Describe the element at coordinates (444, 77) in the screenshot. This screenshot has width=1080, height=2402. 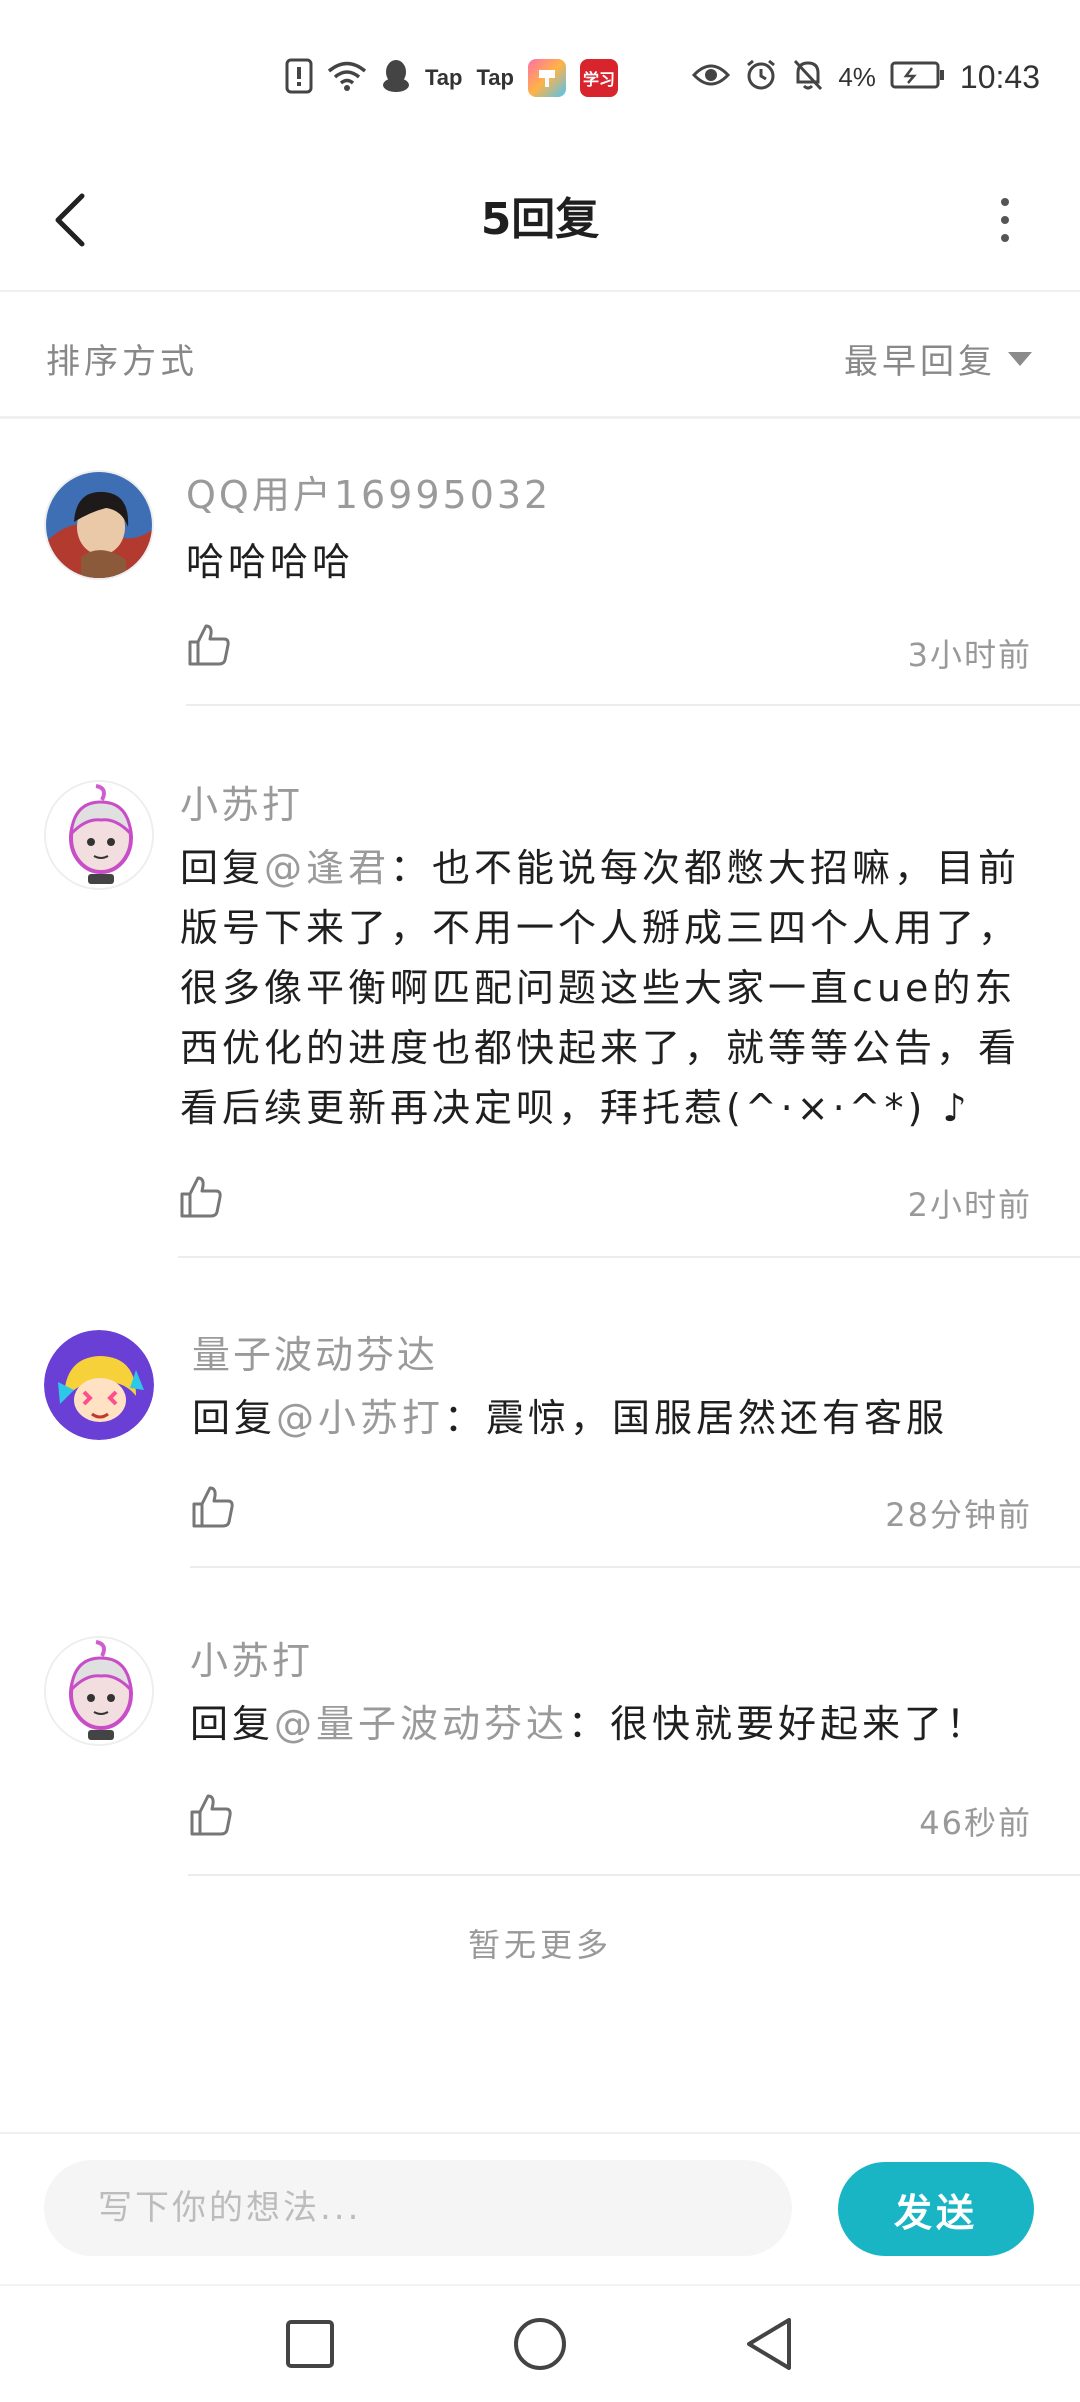
I see `taptap-label-1: Tap` at that location.